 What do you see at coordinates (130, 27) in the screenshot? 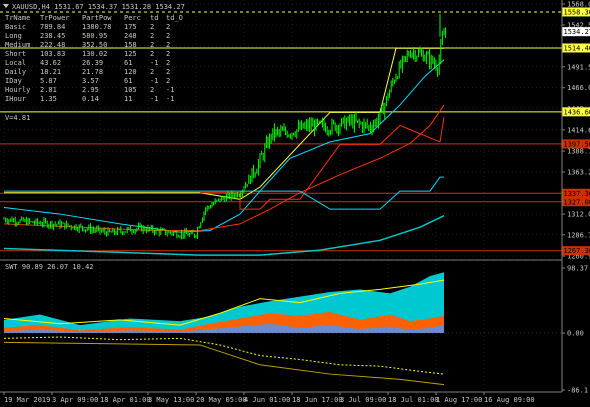
I see `stats-cell: 175` at bounding box center [130, 27].